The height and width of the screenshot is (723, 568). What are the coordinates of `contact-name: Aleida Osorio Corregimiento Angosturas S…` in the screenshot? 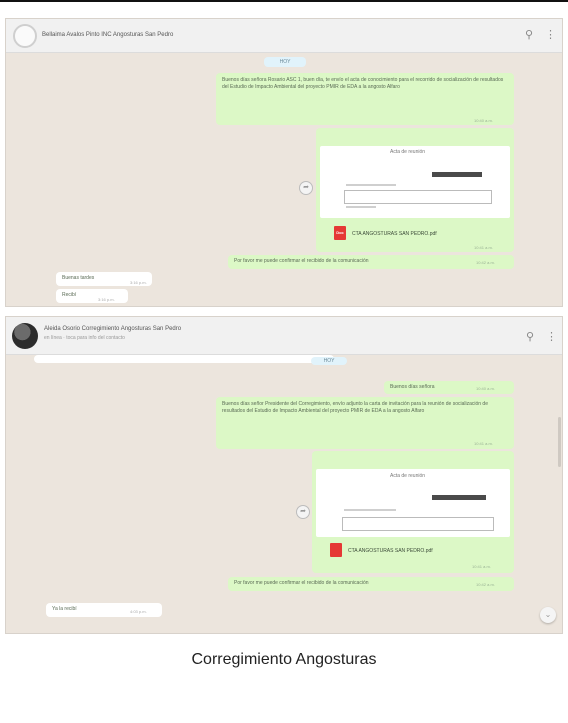 It's located at (112, 329).